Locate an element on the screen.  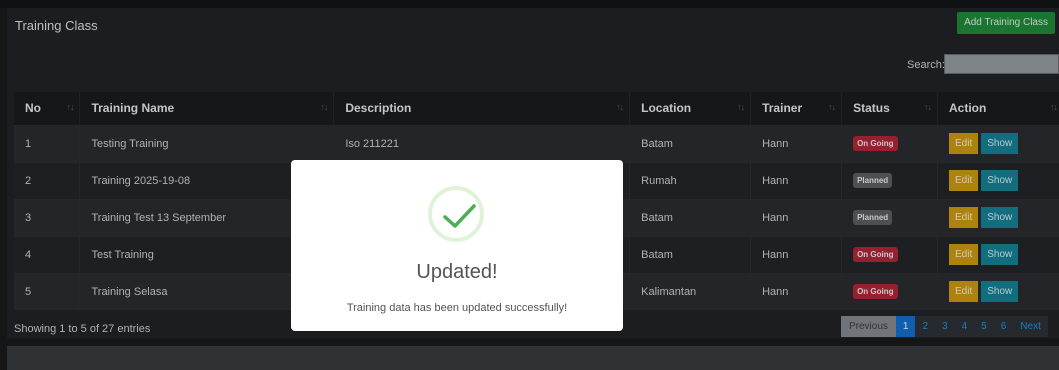
check-icon is located at coordinates (456, 214).